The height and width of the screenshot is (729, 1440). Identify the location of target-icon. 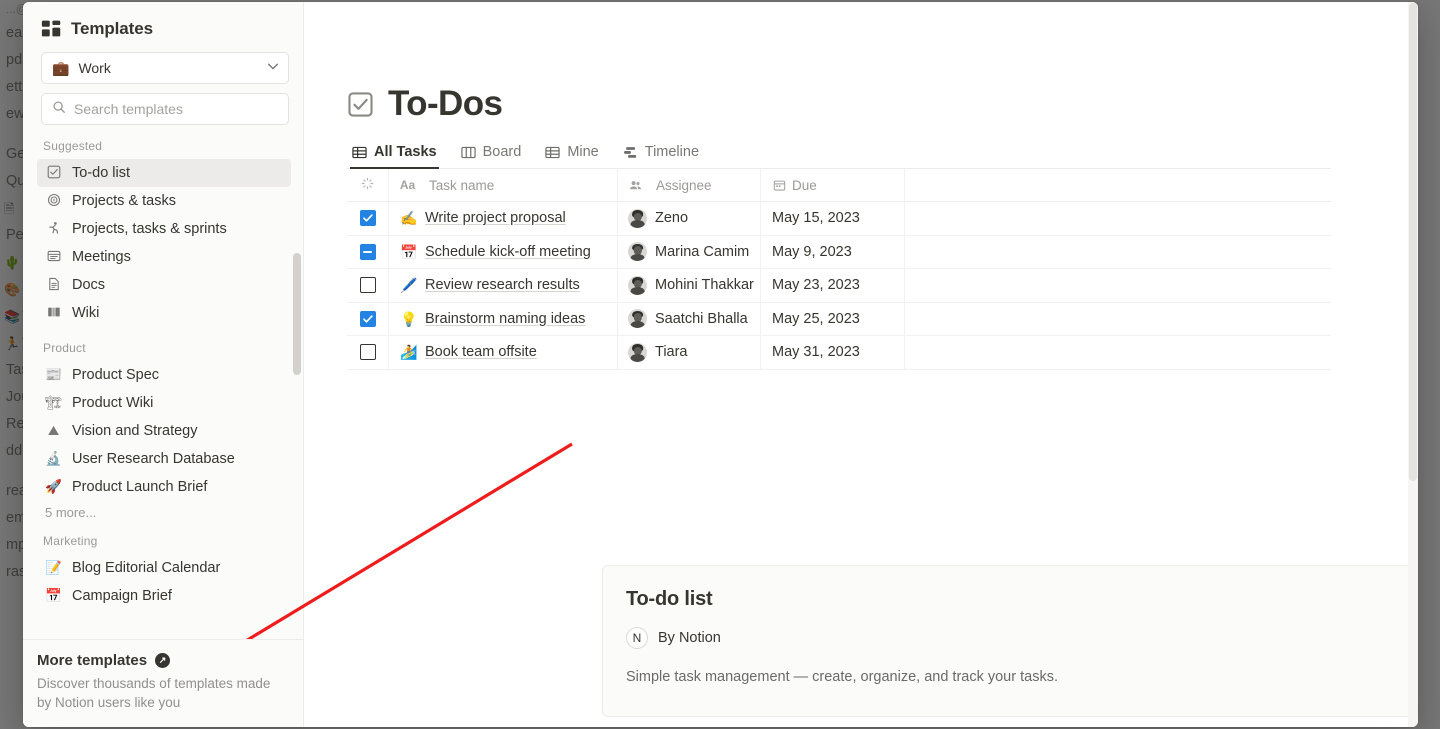
(53, 201).